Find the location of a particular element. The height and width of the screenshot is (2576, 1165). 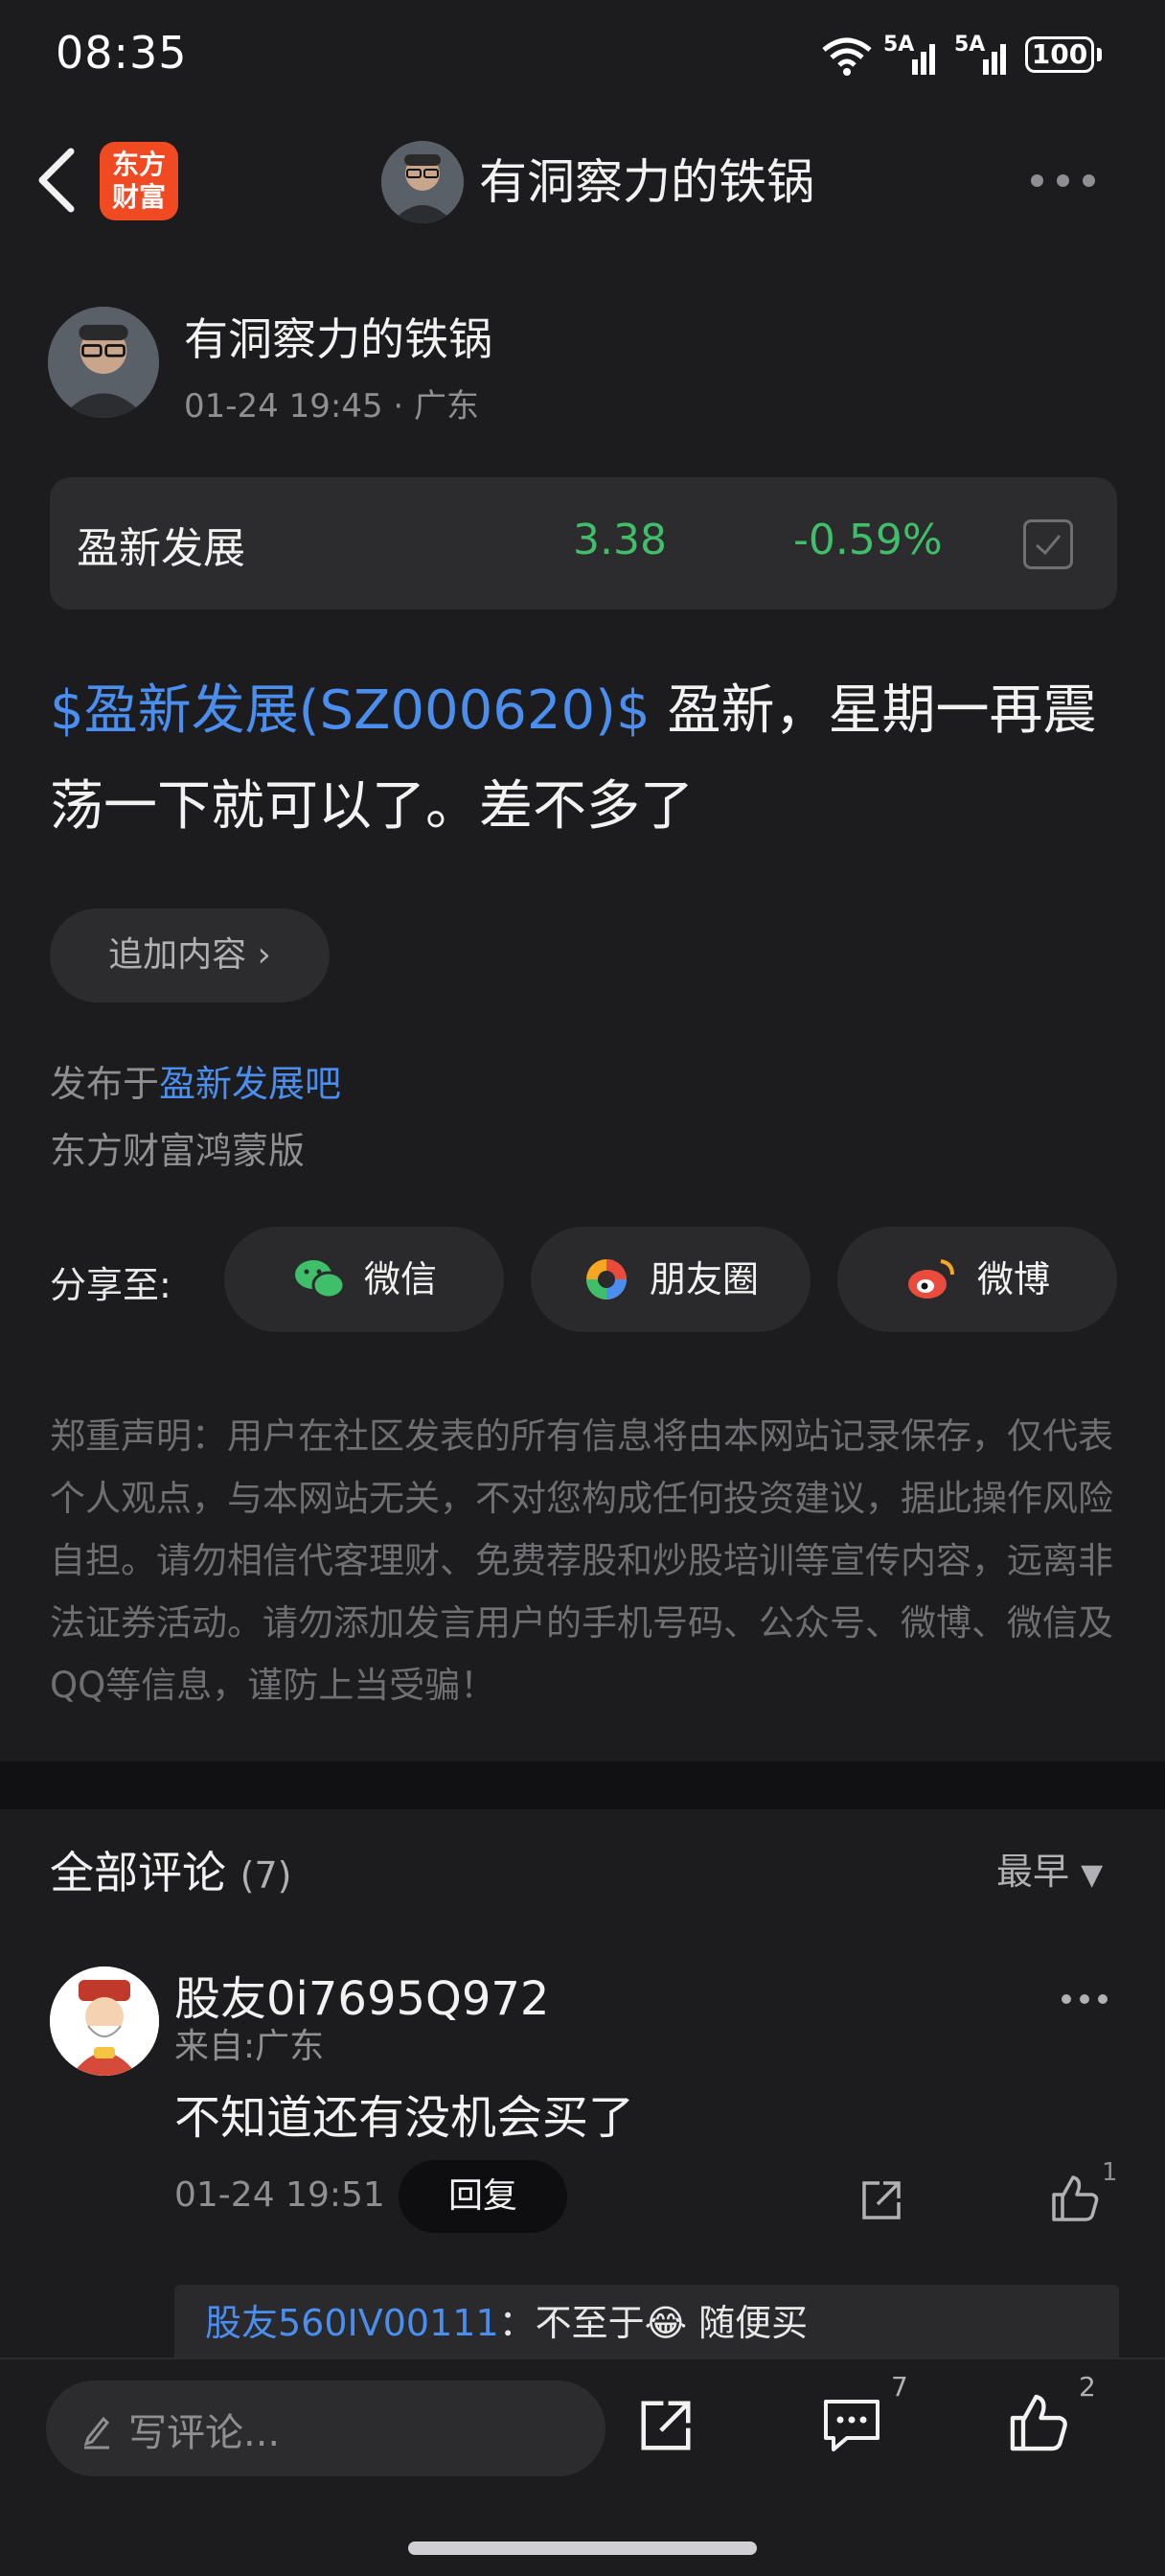

sort-dropdown: 最早 ▼ is located at coordinates (1049, 1868).